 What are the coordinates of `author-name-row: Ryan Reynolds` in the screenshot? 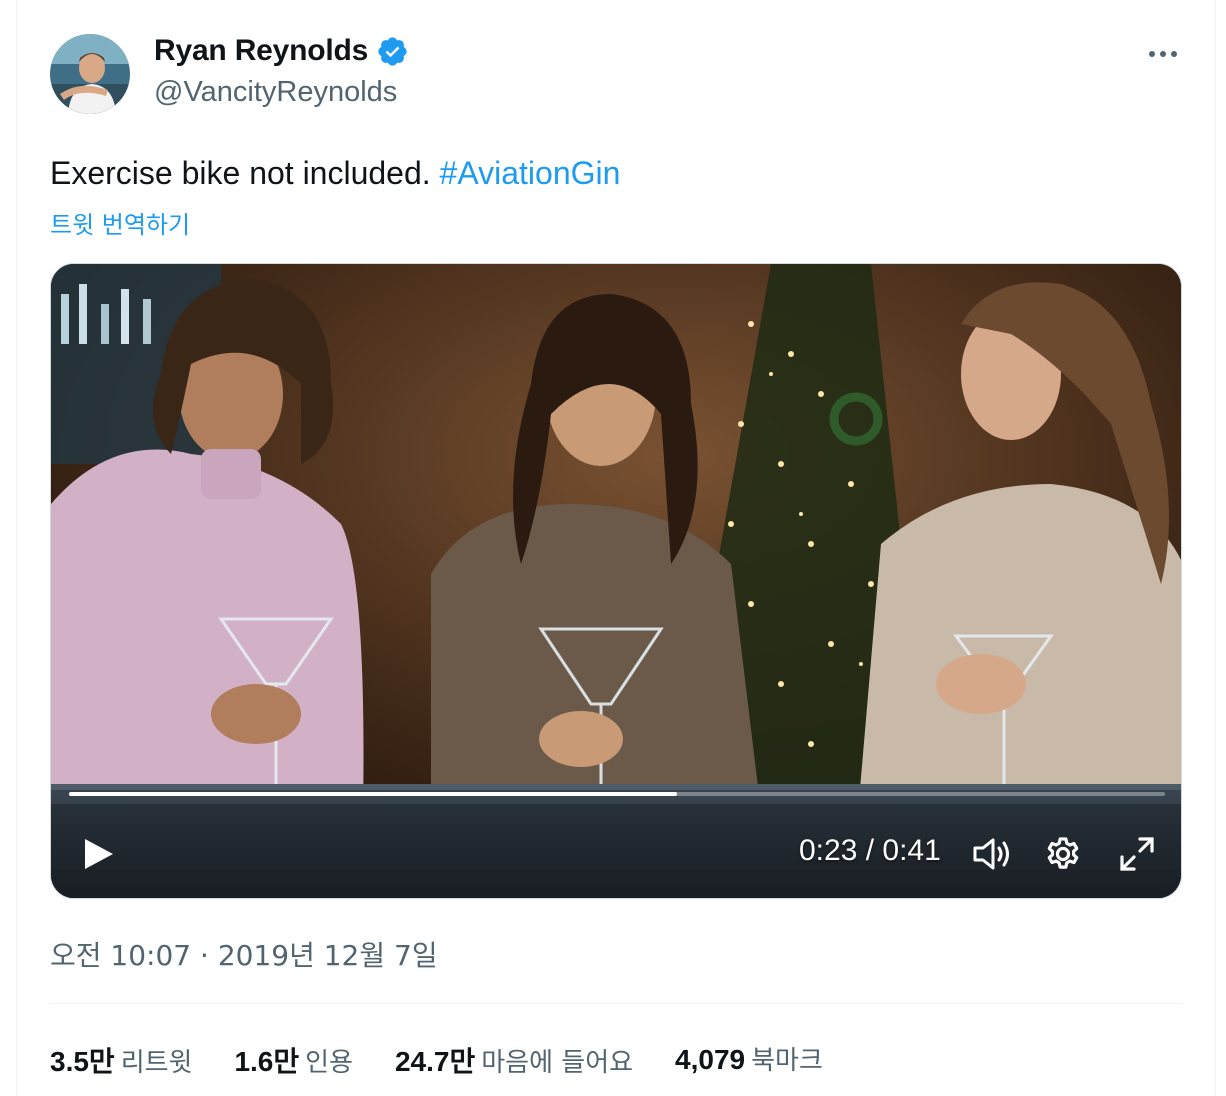 It's located at (281, 51).